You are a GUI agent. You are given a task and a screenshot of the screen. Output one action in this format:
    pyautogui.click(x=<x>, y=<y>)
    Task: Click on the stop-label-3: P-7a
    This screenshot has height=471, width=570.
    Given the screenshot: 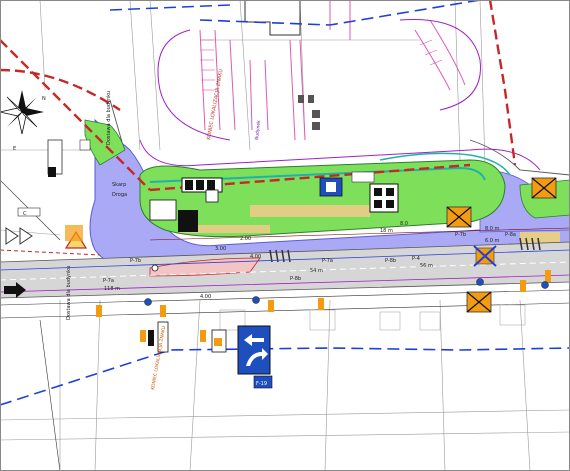 What is the action you would take?
    pyautogui.click(x=327, y=261)
    